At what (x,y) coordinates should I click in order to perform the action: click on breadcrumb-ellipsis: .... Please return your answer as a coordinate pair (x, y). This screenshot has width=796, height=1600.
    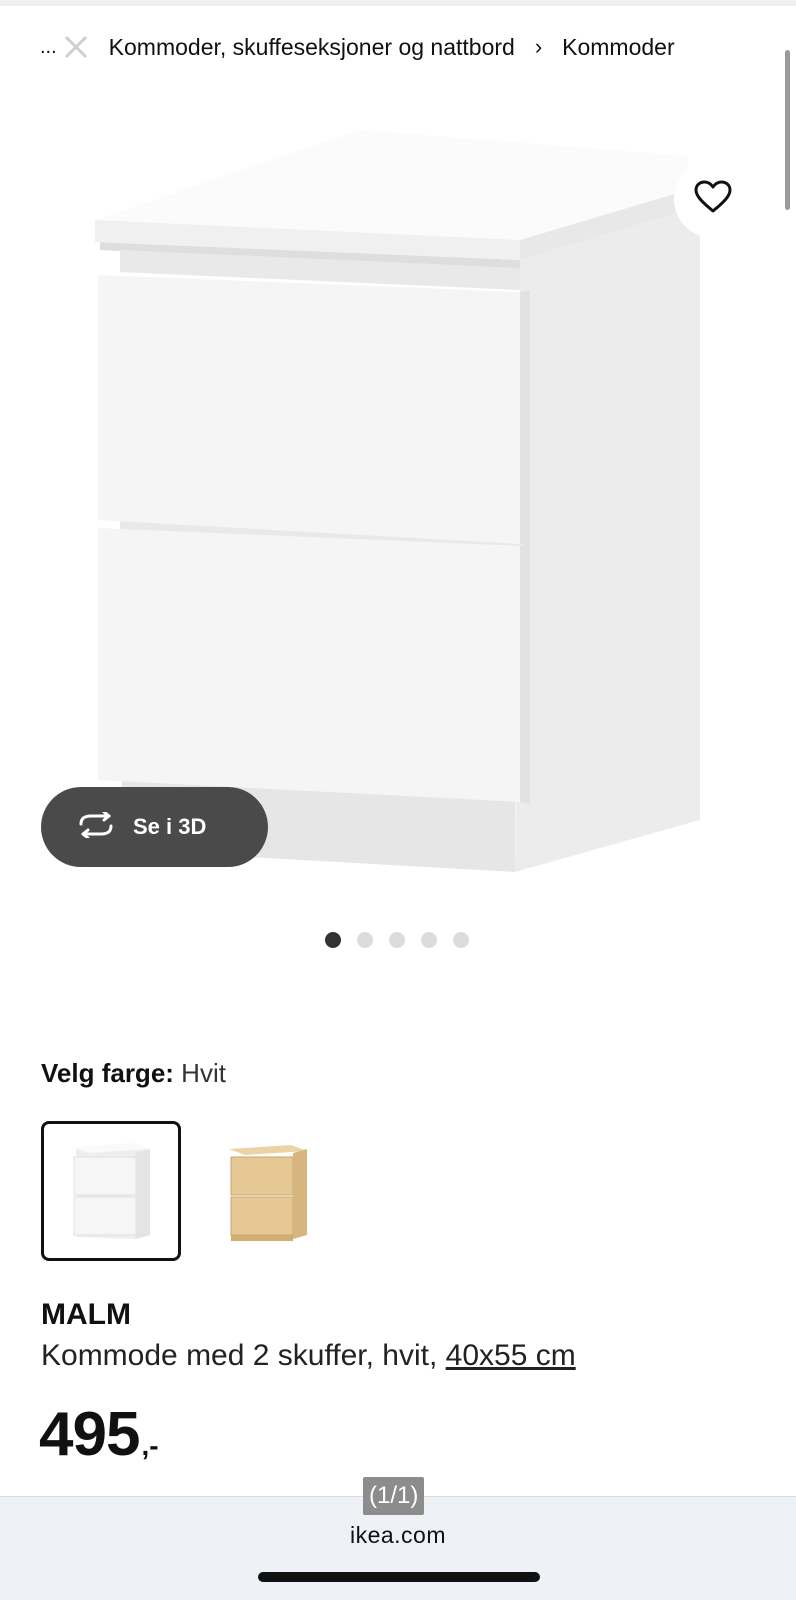
    Looking at the image, I should click on (48, 47).